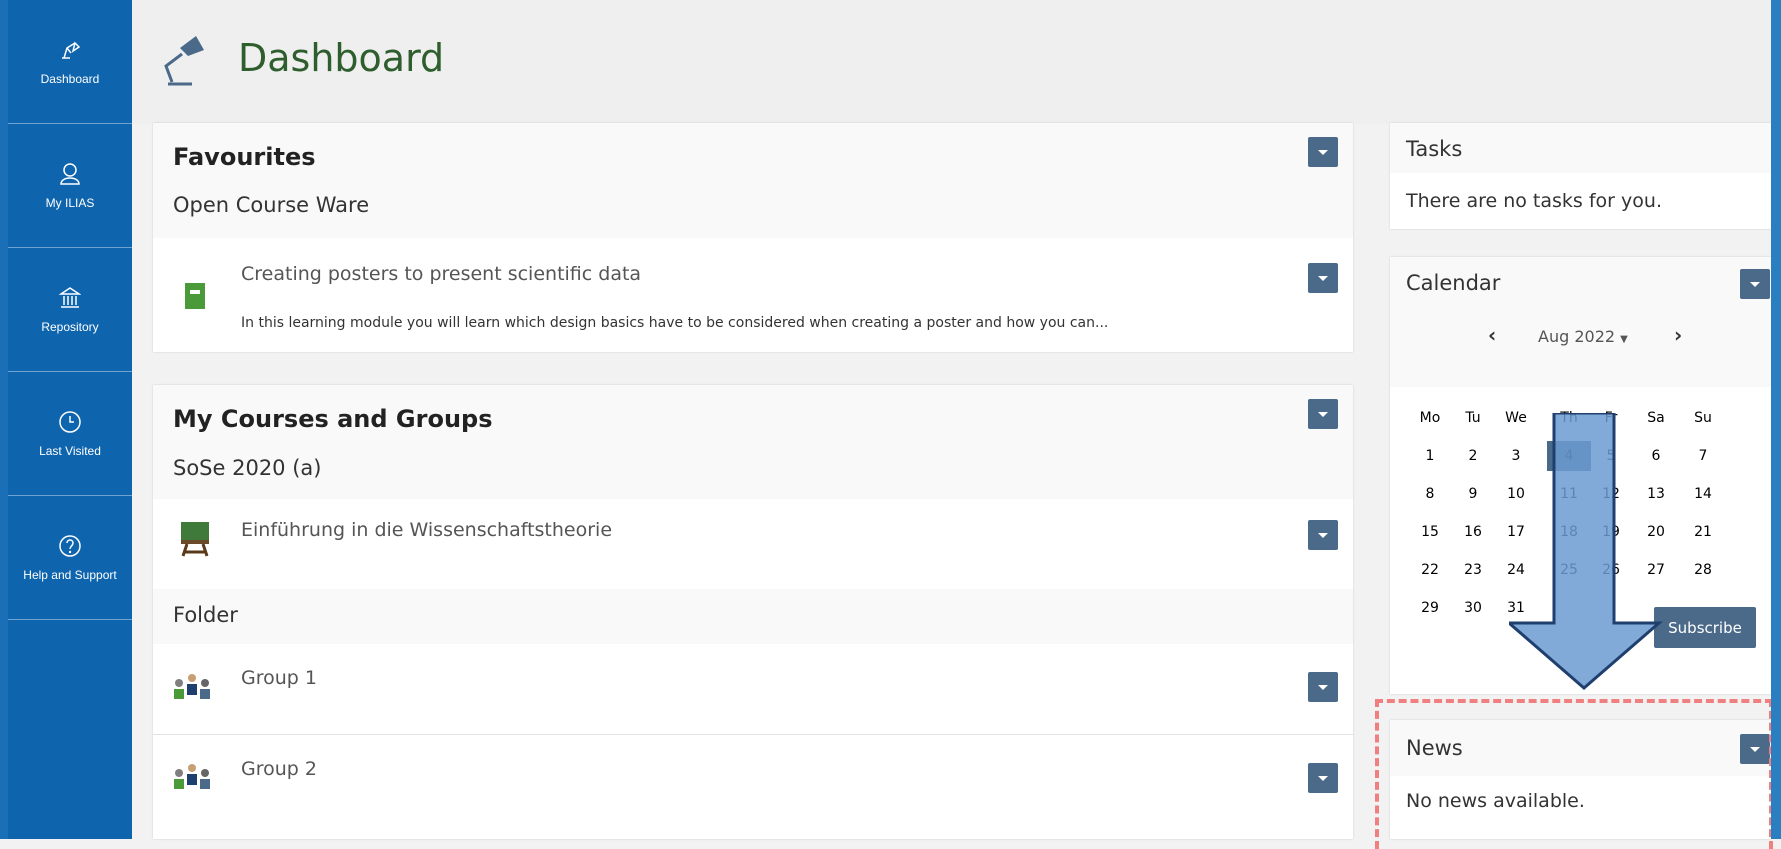  What do you see at coordinates (1323, 278) in the screenshot?
I see `favourite-item-actions-button` at bounding box center [1323, 278].